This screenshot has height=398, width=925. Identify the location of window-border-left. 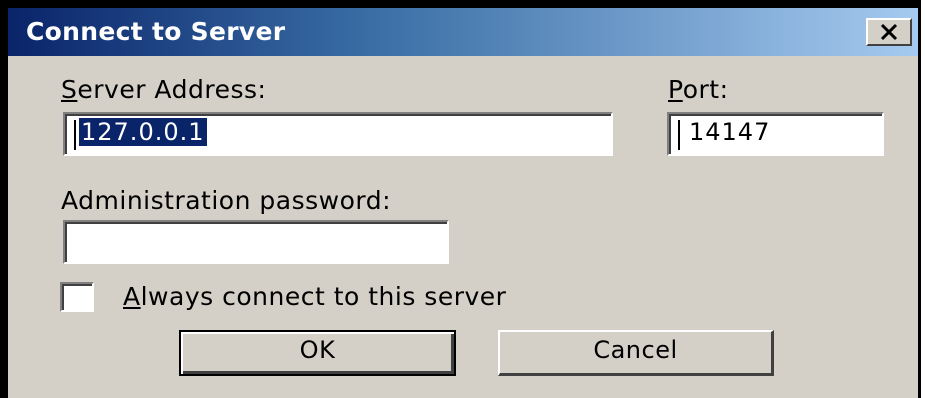
(4, 199).